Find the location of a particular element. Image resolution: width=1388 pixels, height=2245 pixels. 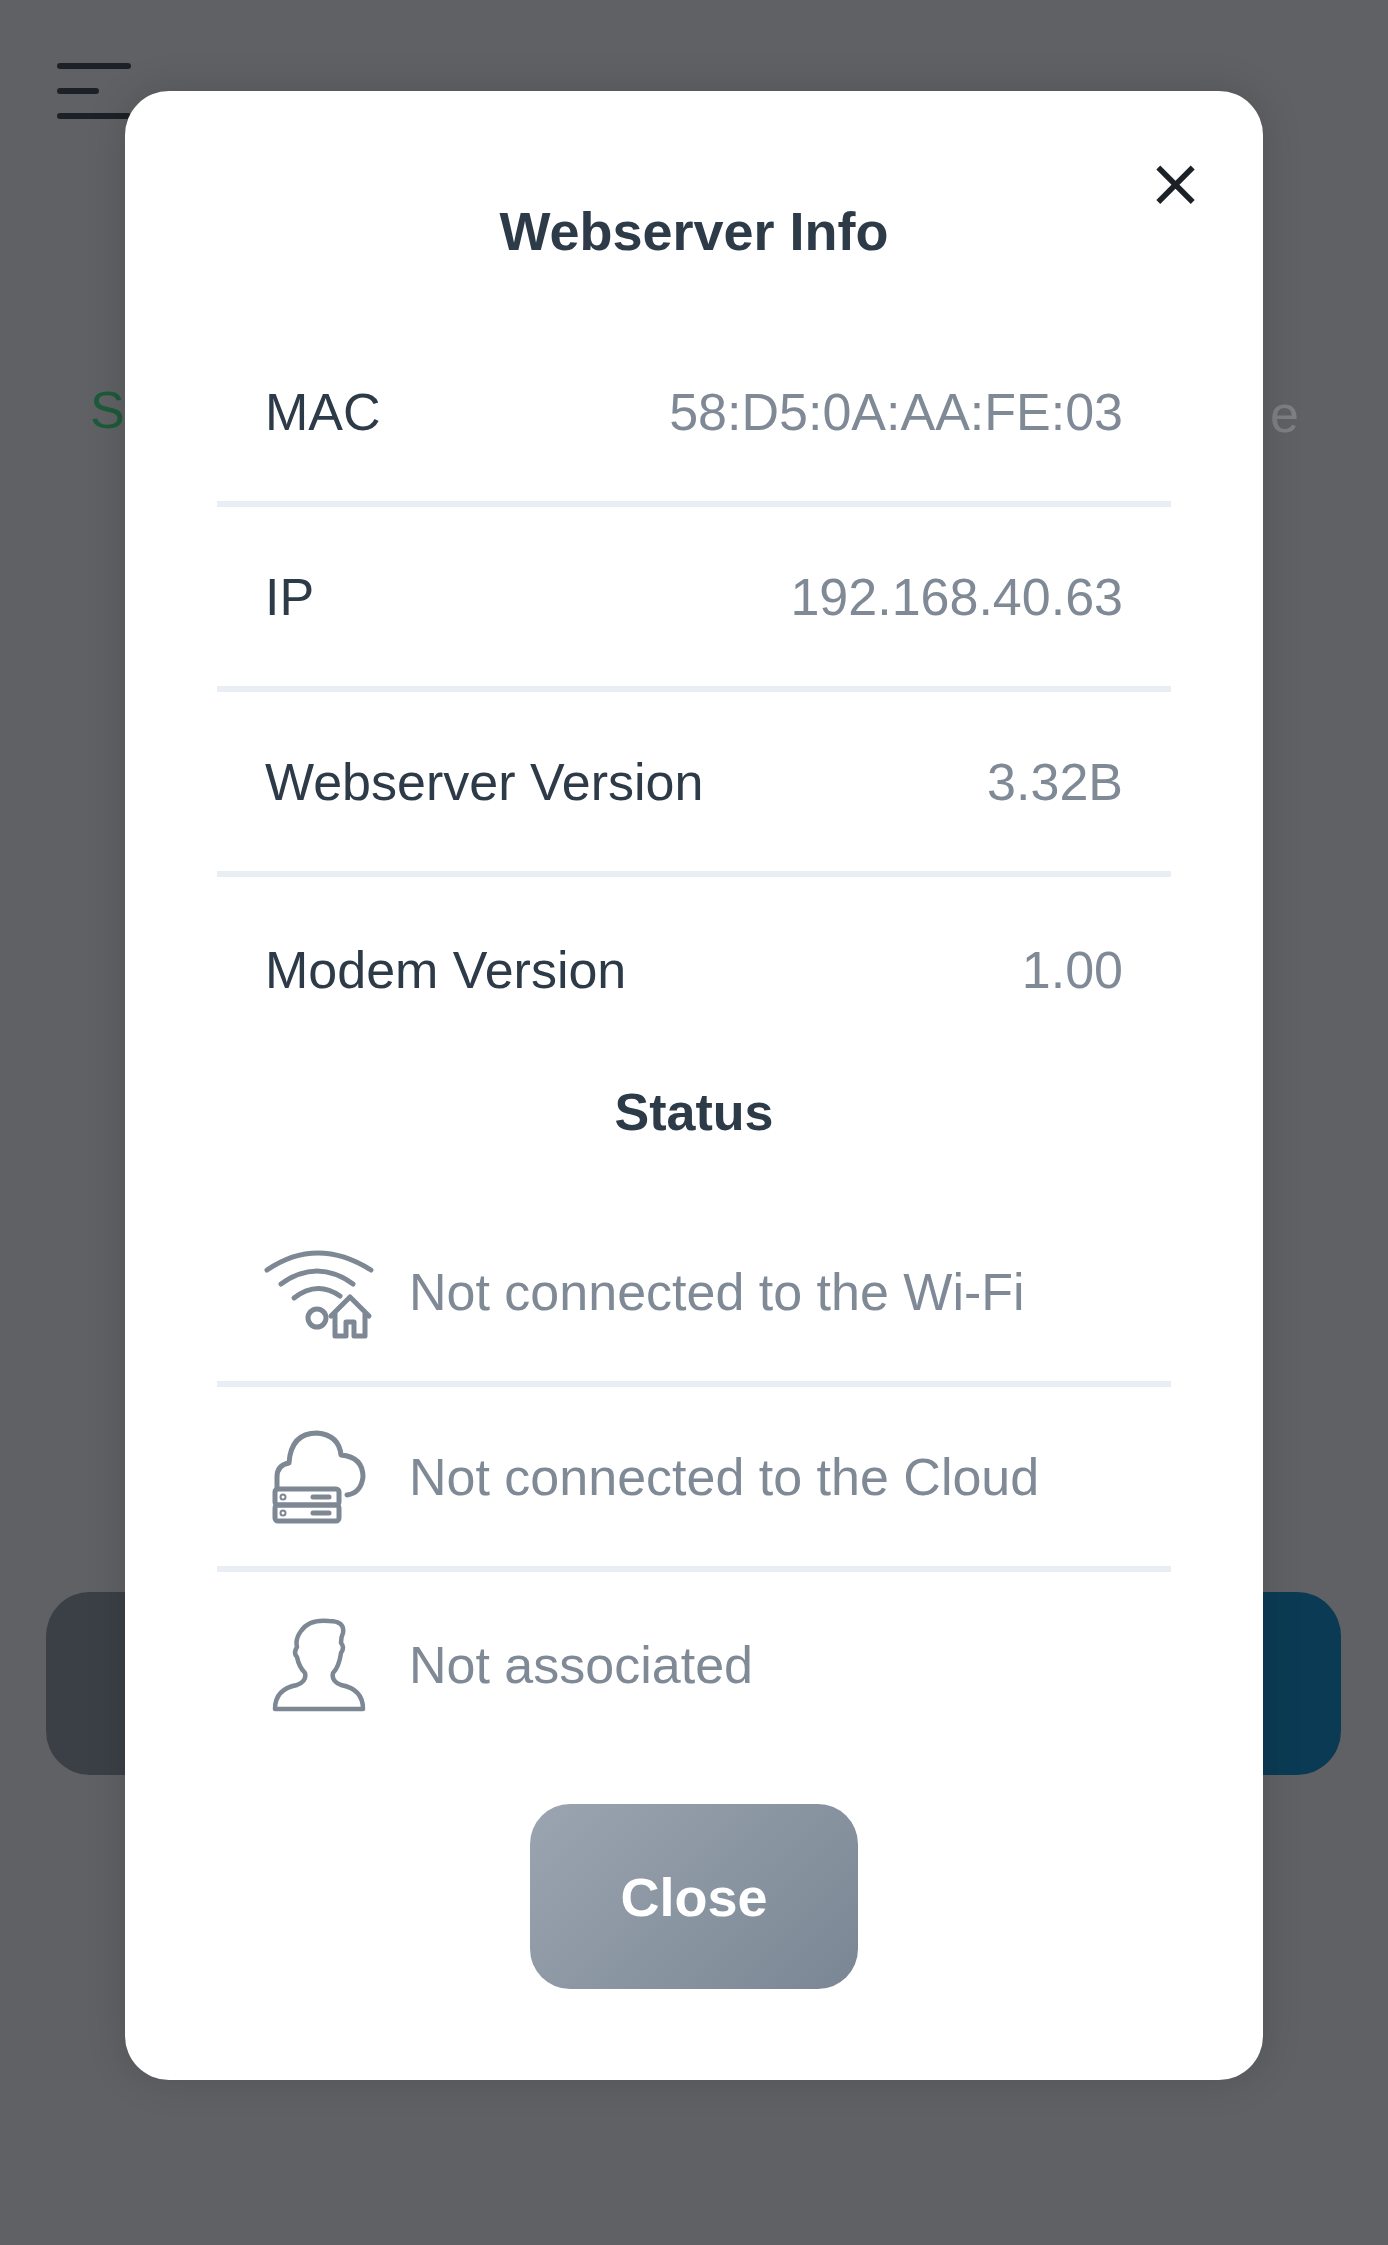

dialog-title: Webserver Info is located at coordinates (694, 231).